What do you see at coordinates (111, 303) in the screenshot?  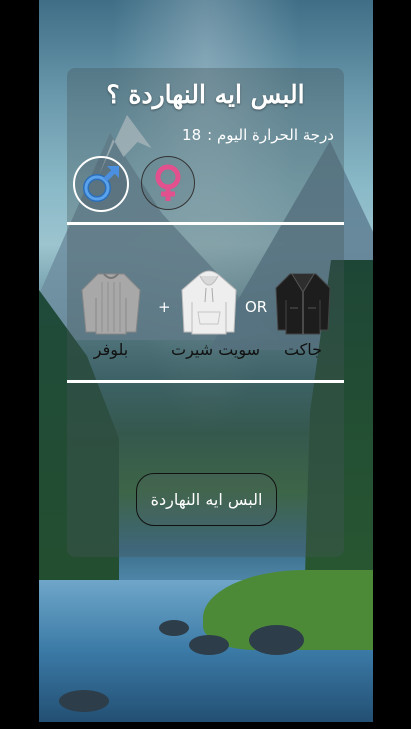 I see `sweater-icon` at bounding box center [111, 303].